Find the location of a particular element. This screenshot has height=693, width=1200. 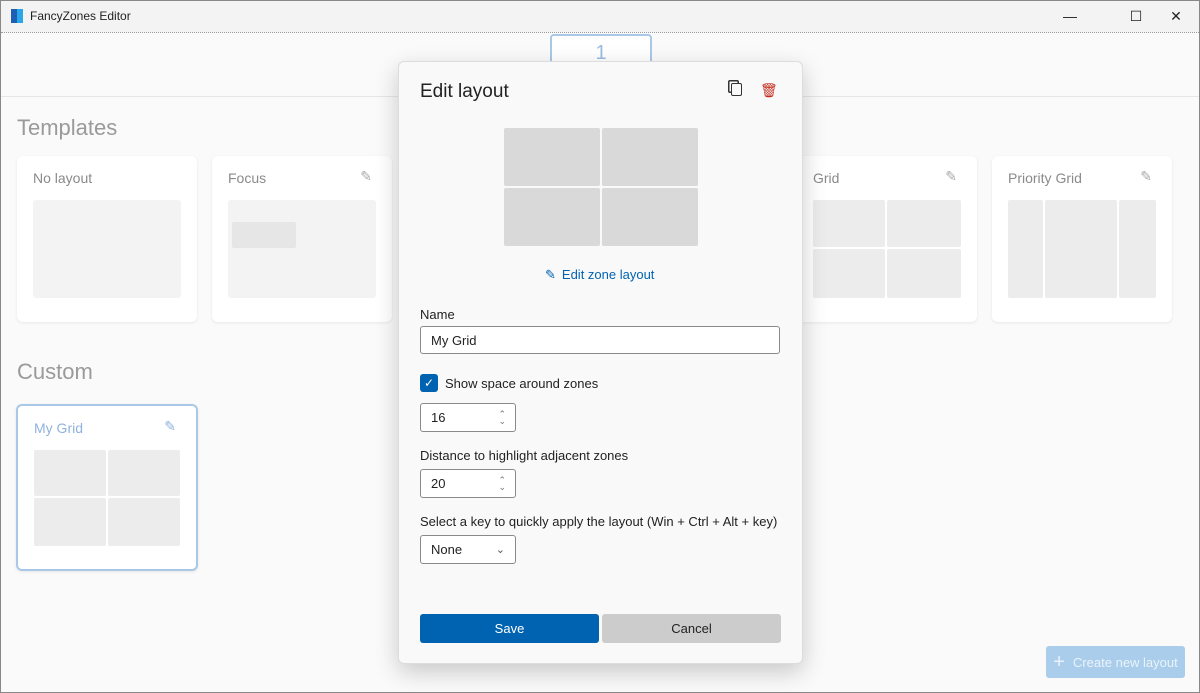

template-card-focus: Focus ✎ is located at coordinates (302, 239).